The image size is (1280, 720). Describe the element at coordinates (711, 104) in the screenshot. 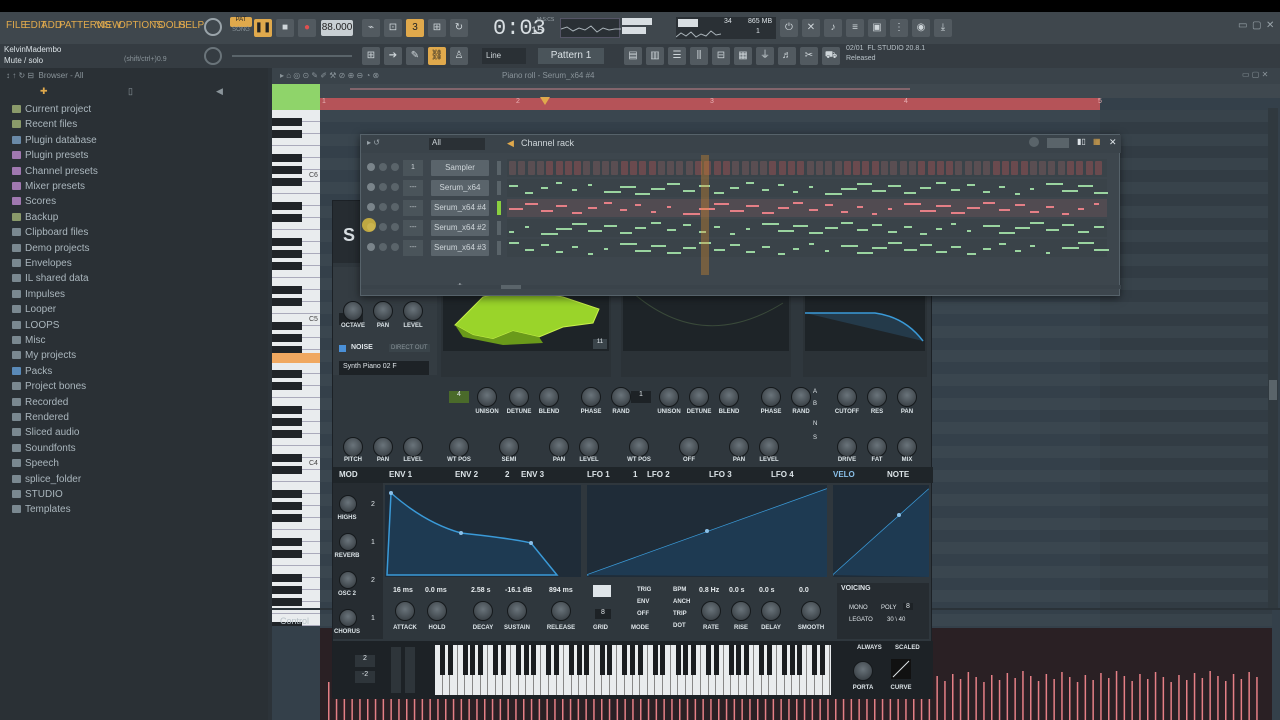

I see `timeline-ruler: 1 2 3 4 5` at that location.